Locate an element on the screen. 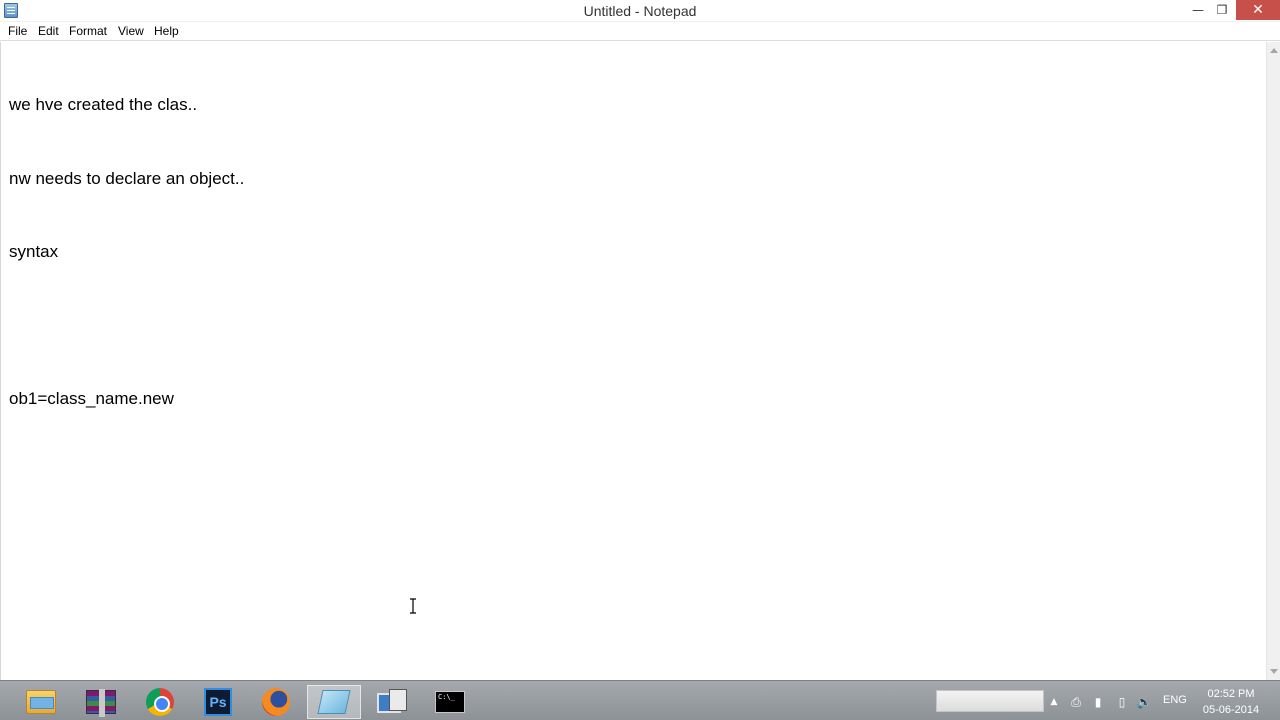 This screenshot has height=720, width=1280. taskbar-firefox is located at coordinates (276, 702).